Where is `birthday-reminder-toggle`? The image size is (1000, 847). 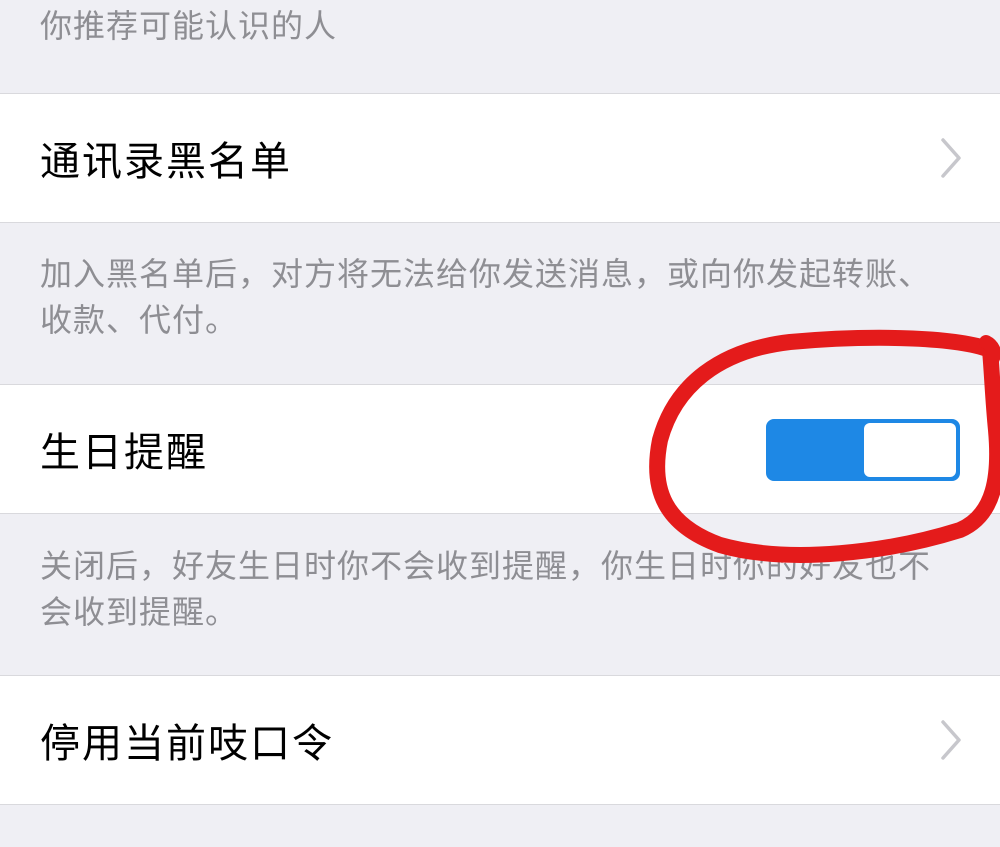 birthday-reminder-toggle is located at coordinates (863, 450).